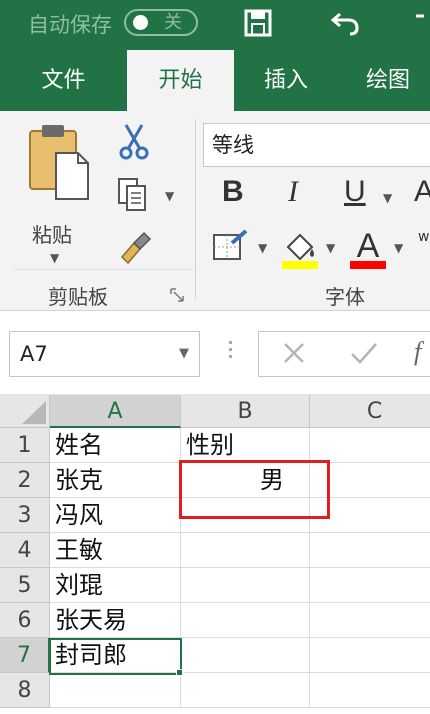  What do you see at coordinates (25, 515) in the screenshot?
I see `row-header-3: 3` at bounding box center [25, 515].